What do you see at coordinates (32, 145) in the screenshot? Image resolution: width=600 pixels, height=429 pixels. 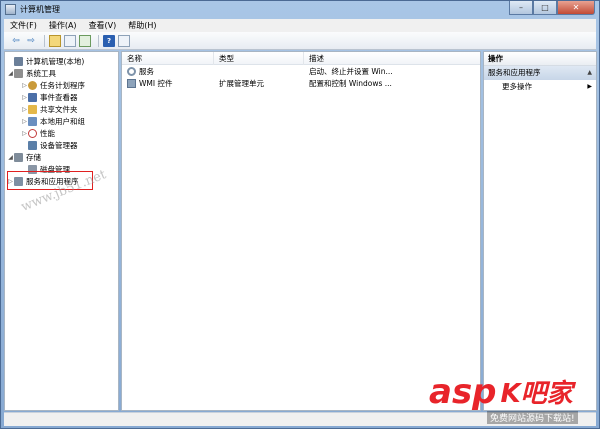 I see `device-manager-icon` at bounding box center [32, 145].